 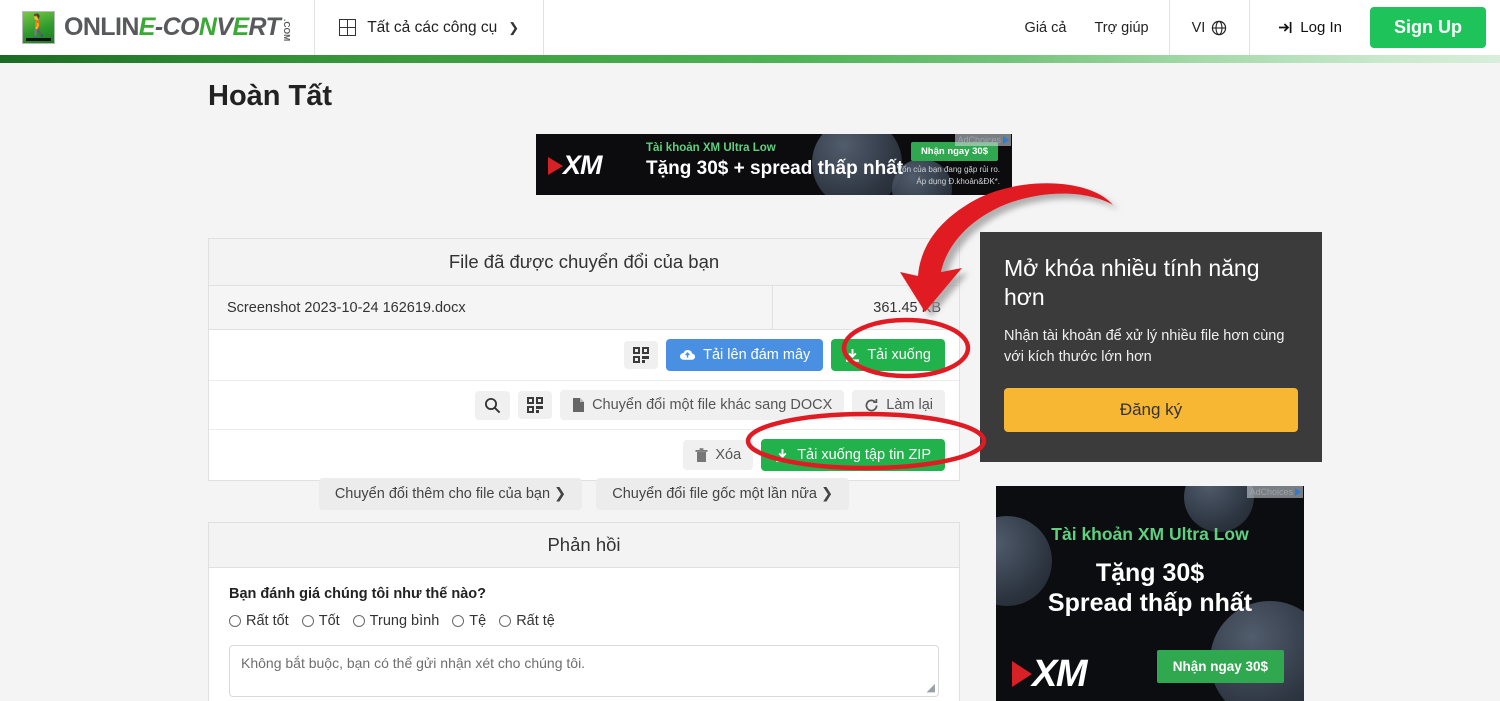 I want to click on rating-option-label: Trung bình, so click(x=404, y=621).